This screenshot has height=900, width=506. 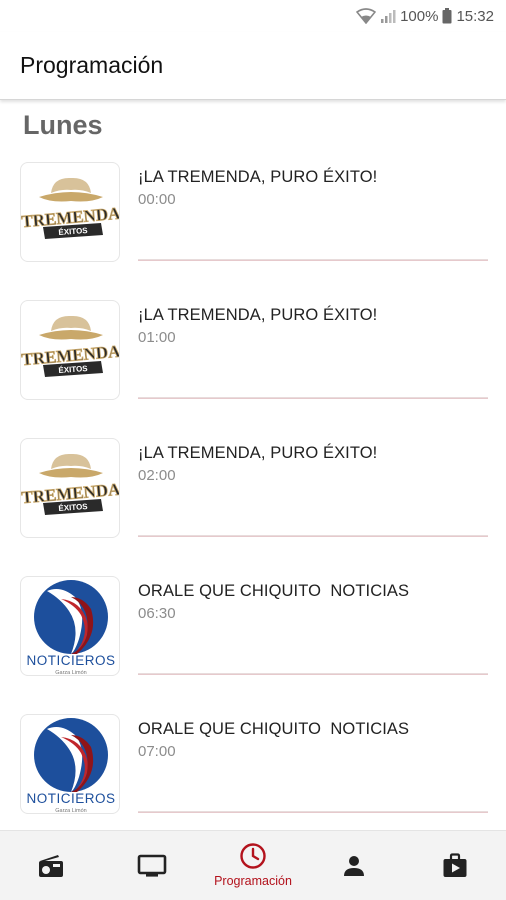 What do you see at coordinates (253, 66) in the screenshot?
I see `app-bar: Programación` at bounding box center [253, 66].